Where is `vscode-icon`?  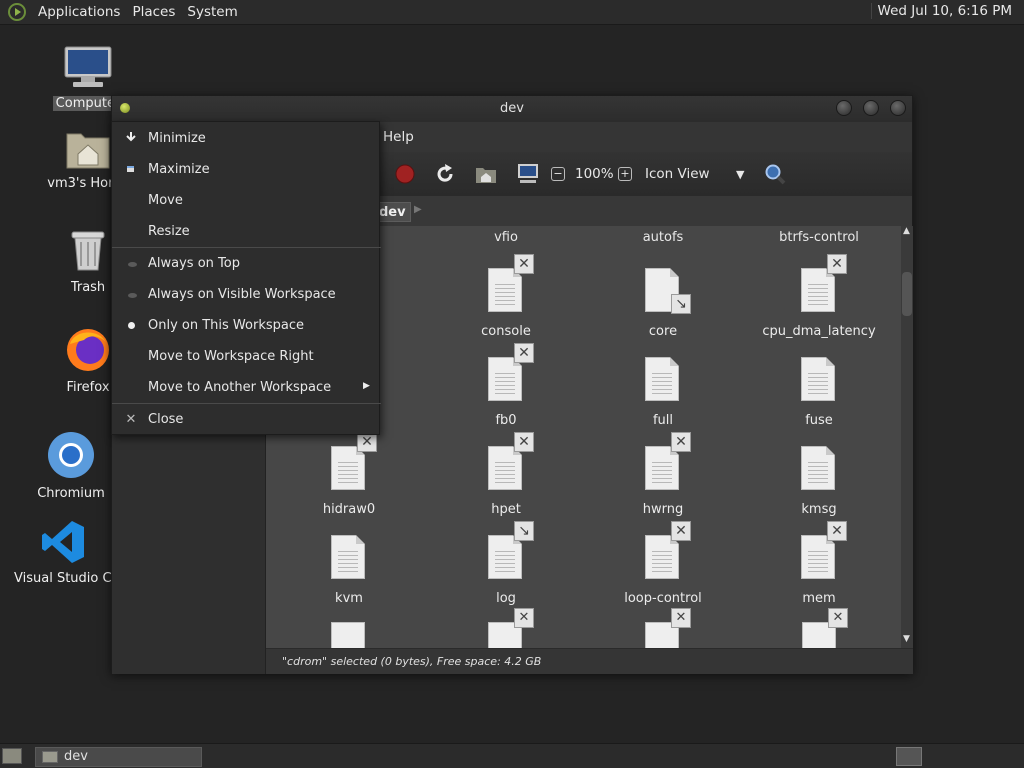
vscode-icon is located at coordinates (62, 542).